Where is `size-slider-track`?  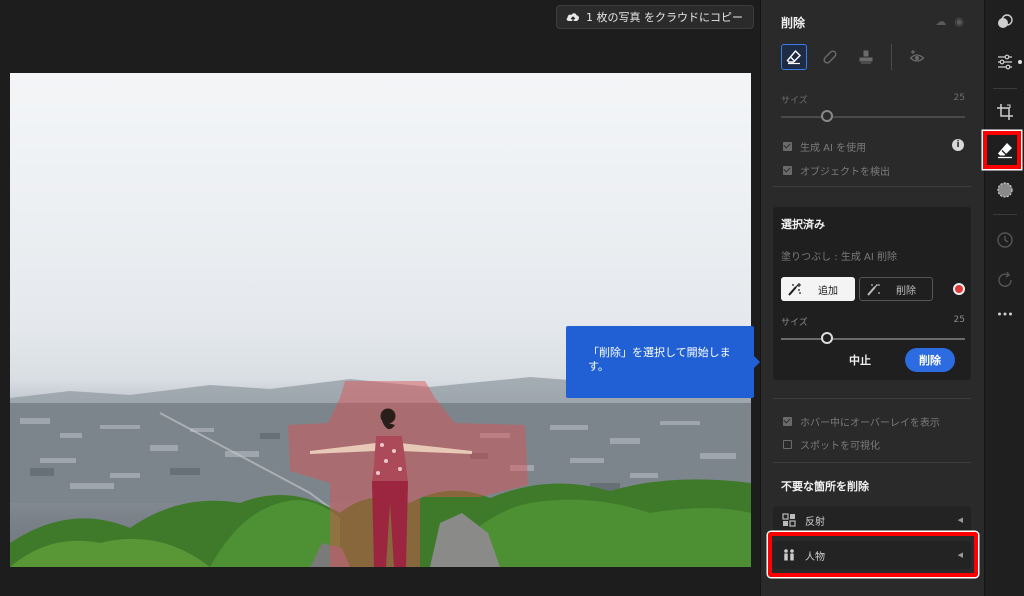
size-slider-track is located at coordinates (873, 116).